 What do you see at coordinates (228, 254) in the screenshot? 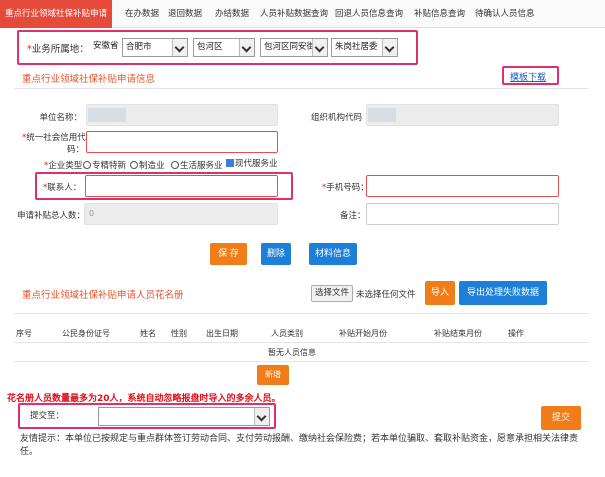
I see `save-button: 保 存` at bounding box center [228, 254].